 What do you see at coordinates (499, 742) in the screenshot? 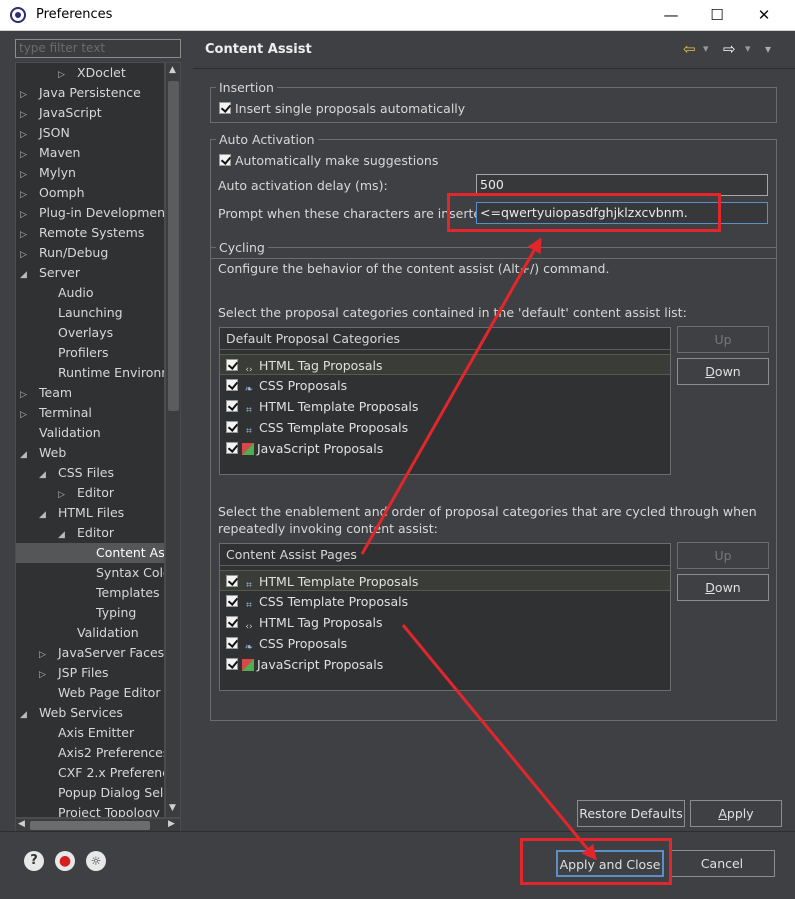
I see `annotation-arrow-down` at bounding box center [499, 742].